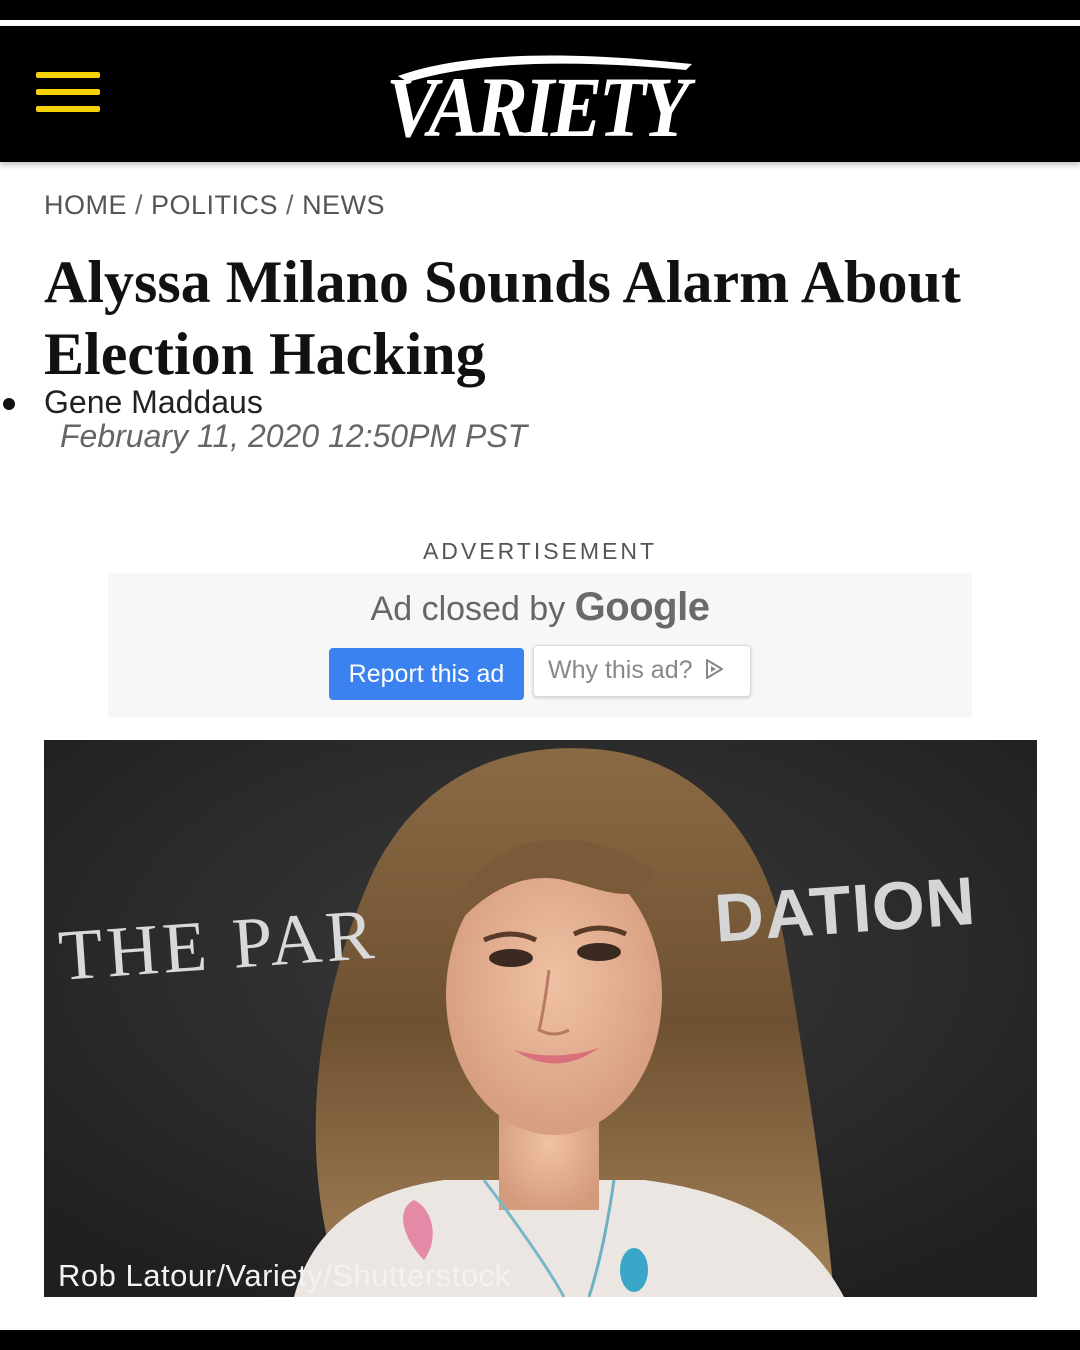 Image resolution: width=1080 pixels, height=1350 pixels. I want to click on photo-credit: Rob Latour/Variety/Shutterstock, so click(284, 1275).